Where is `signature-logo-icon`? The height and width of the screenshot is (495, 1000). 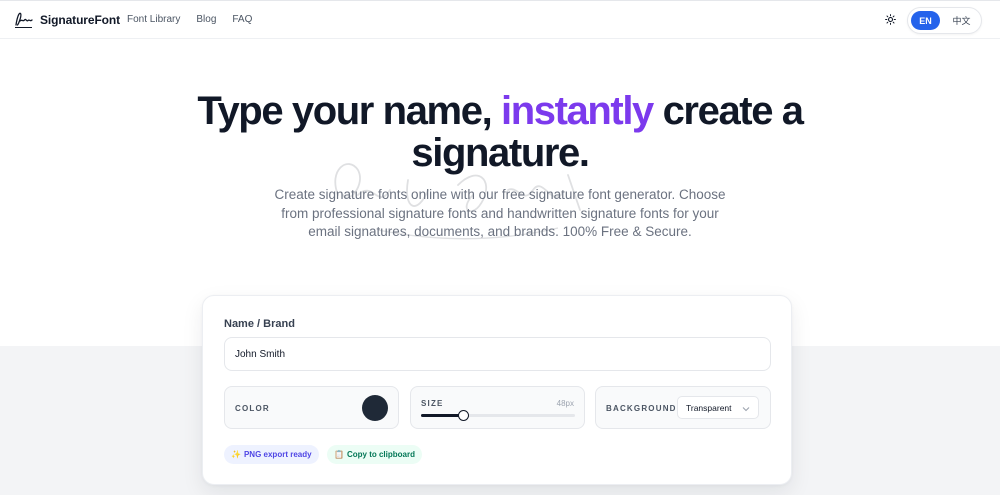 signature-logo-icon is located at coordinates (23, 20).